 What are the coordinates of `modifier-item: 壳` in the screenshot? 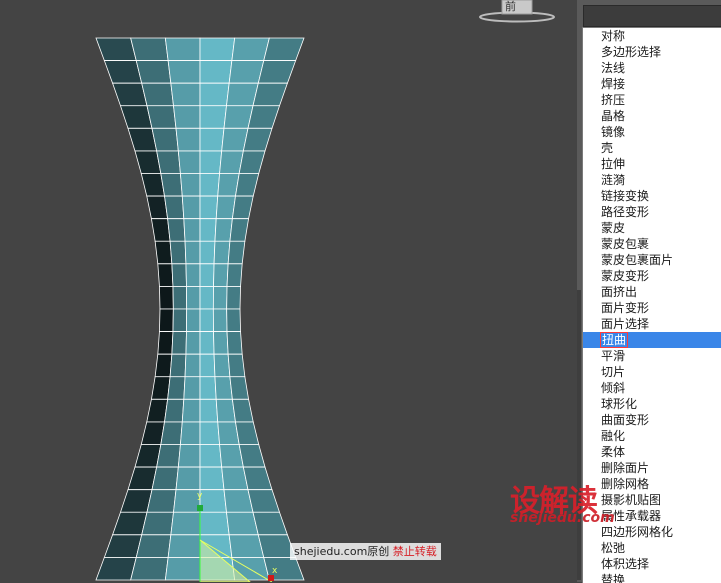 It's located at (652, 148).